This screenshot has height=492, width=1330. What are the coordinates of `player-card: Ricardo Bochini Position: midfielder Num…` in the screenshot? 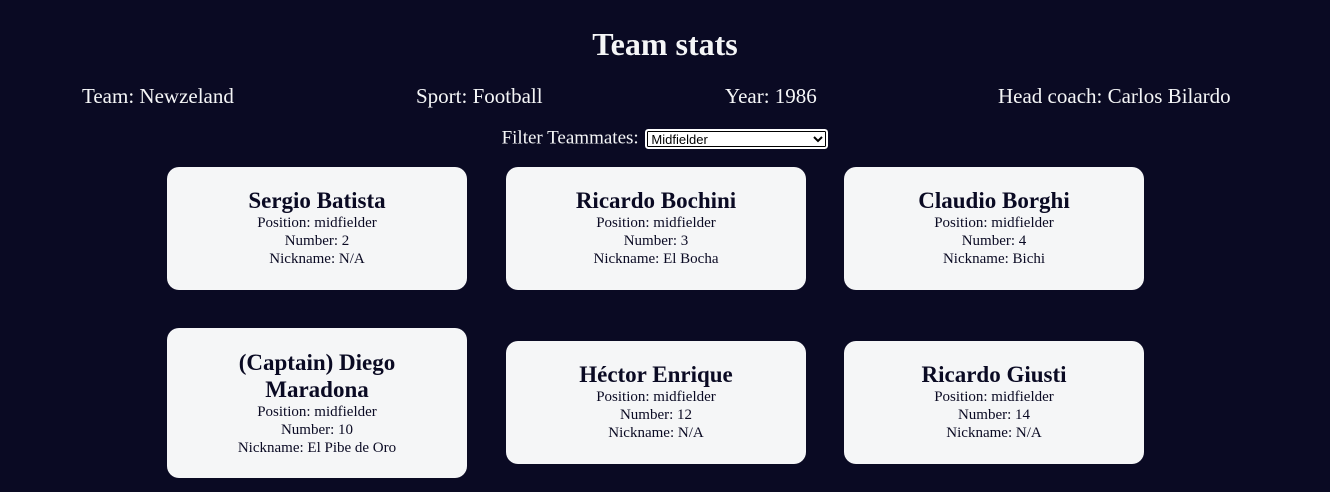 It's located at (656, 228).